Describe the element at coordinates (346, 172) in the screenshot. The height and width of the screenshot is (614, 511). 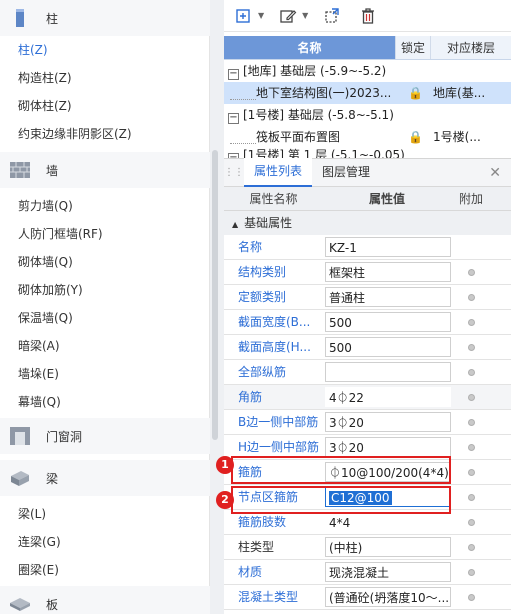
I see `tab-layer-management: 图层管理` at that location.